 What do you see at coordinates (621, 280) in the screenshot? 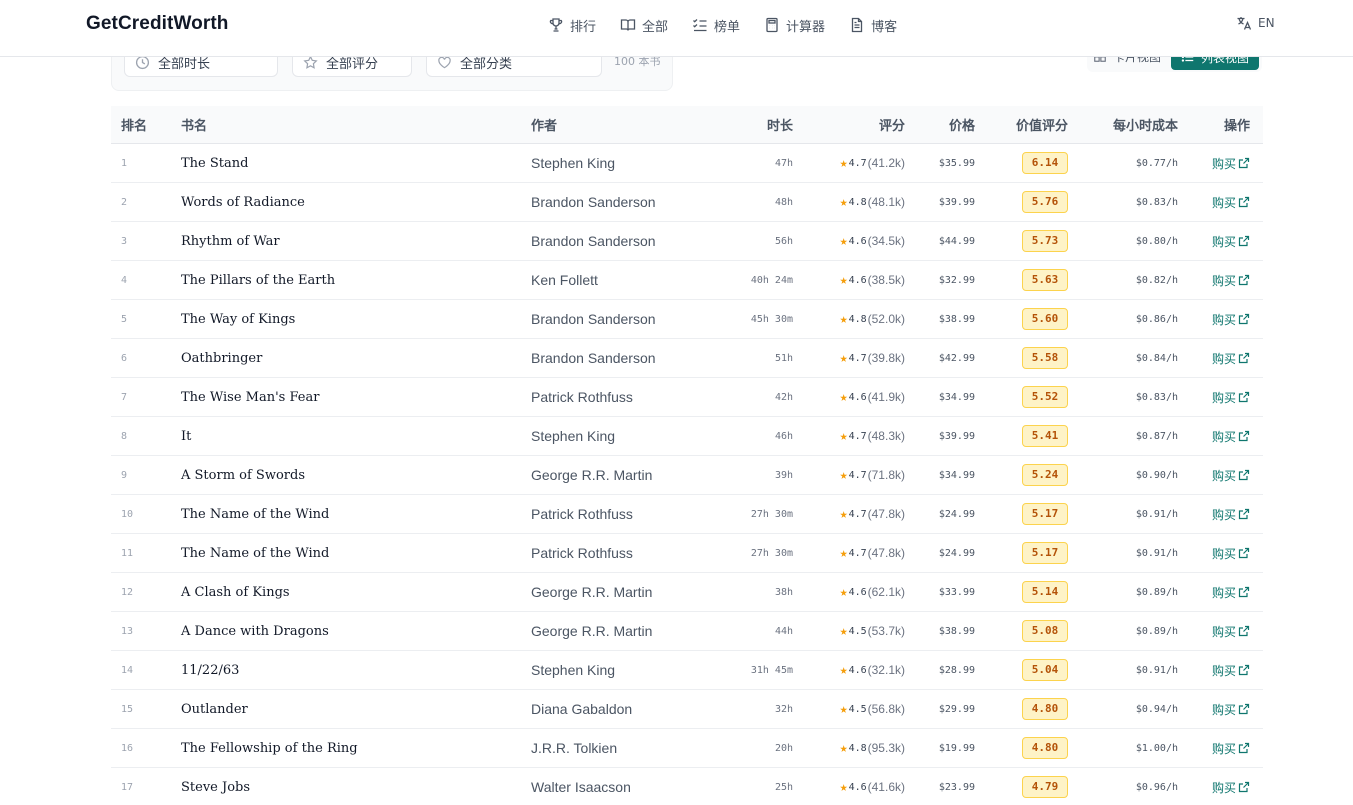
I see `book-author: Ken Follett` at bounding box center [621, 280].